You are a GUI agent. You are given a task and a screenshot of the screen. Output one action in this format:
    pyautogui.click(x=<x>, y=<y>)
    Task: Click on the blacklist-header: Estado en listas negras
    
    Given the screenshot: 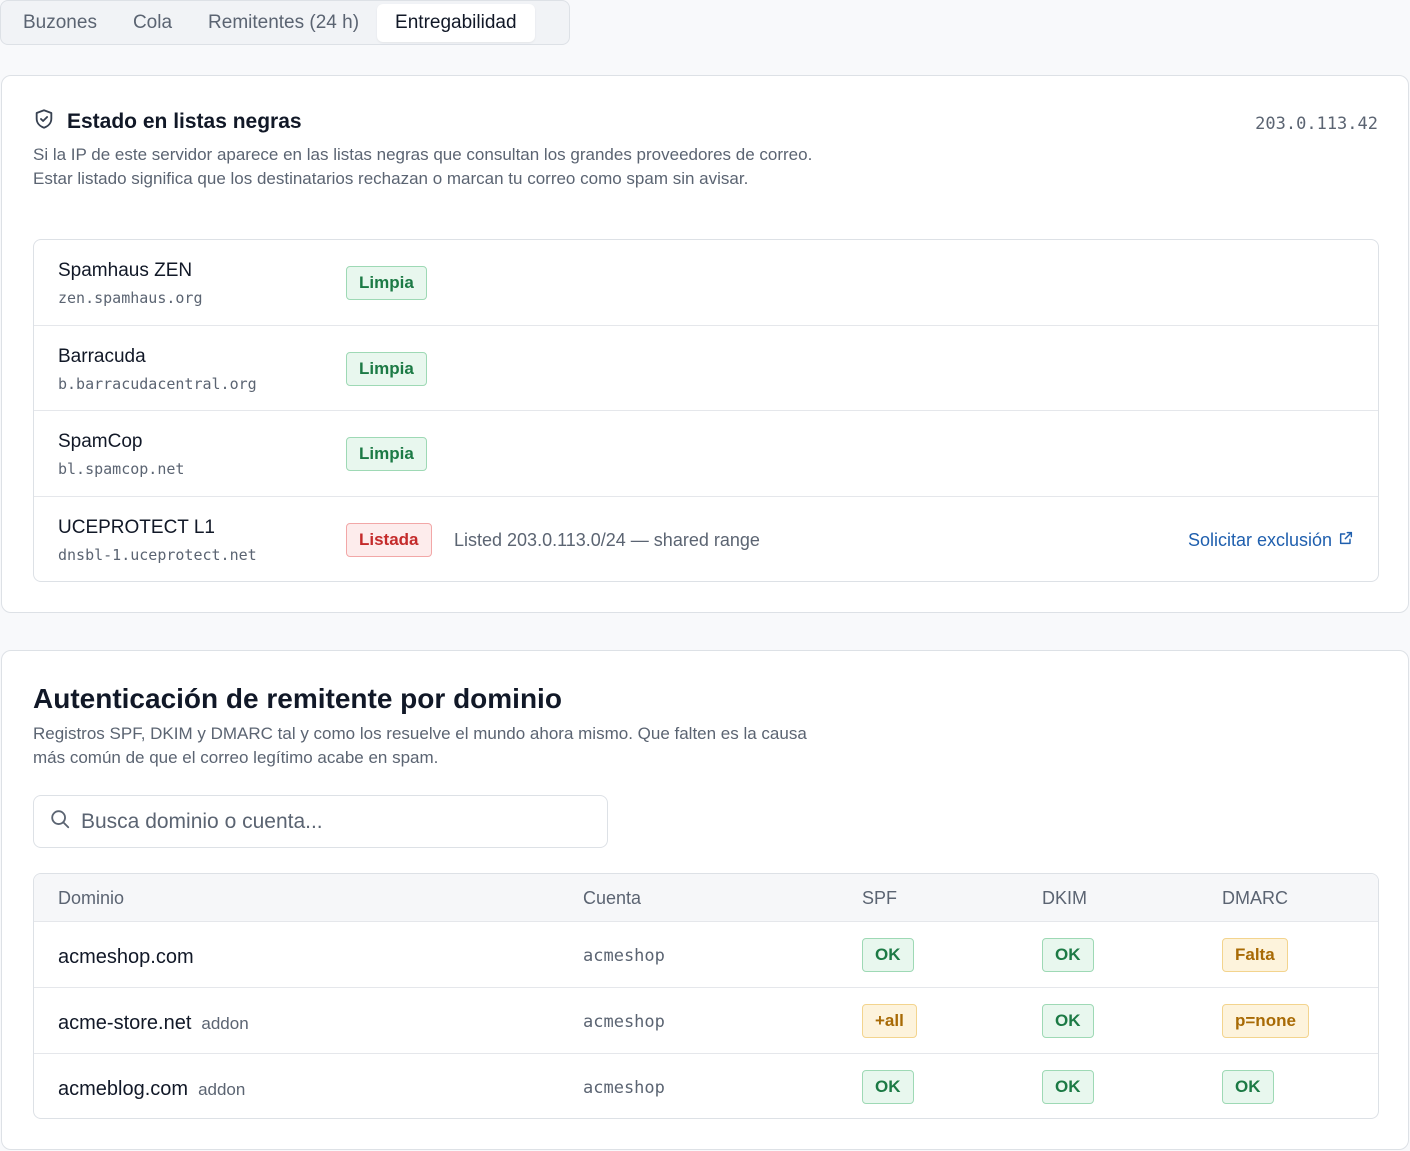 What is the action you would take?
    pyautogui.click(x=167, y=121)
    